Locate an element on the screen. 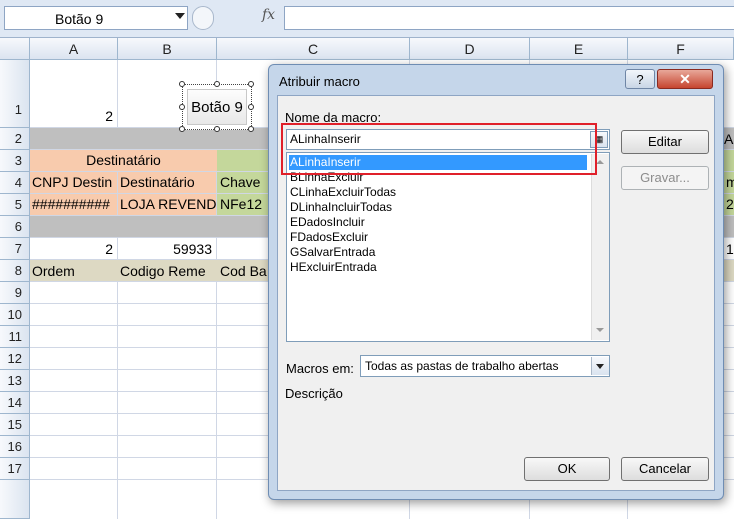 The height and width of the screenshot is (519, 734). cell-f5-edge: 2 is located at coordinates (730, 204).